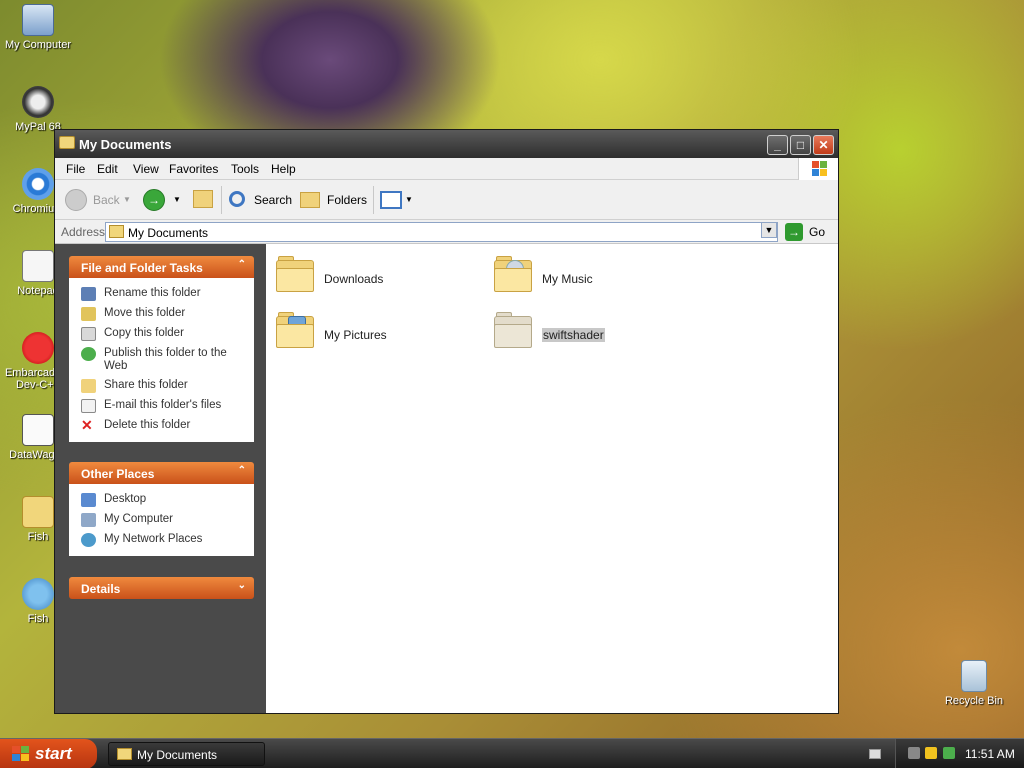  What do you see at coordinates (205, 200) in the screenshot?
I see `up-folder-button` at bounding box center [205, 200].